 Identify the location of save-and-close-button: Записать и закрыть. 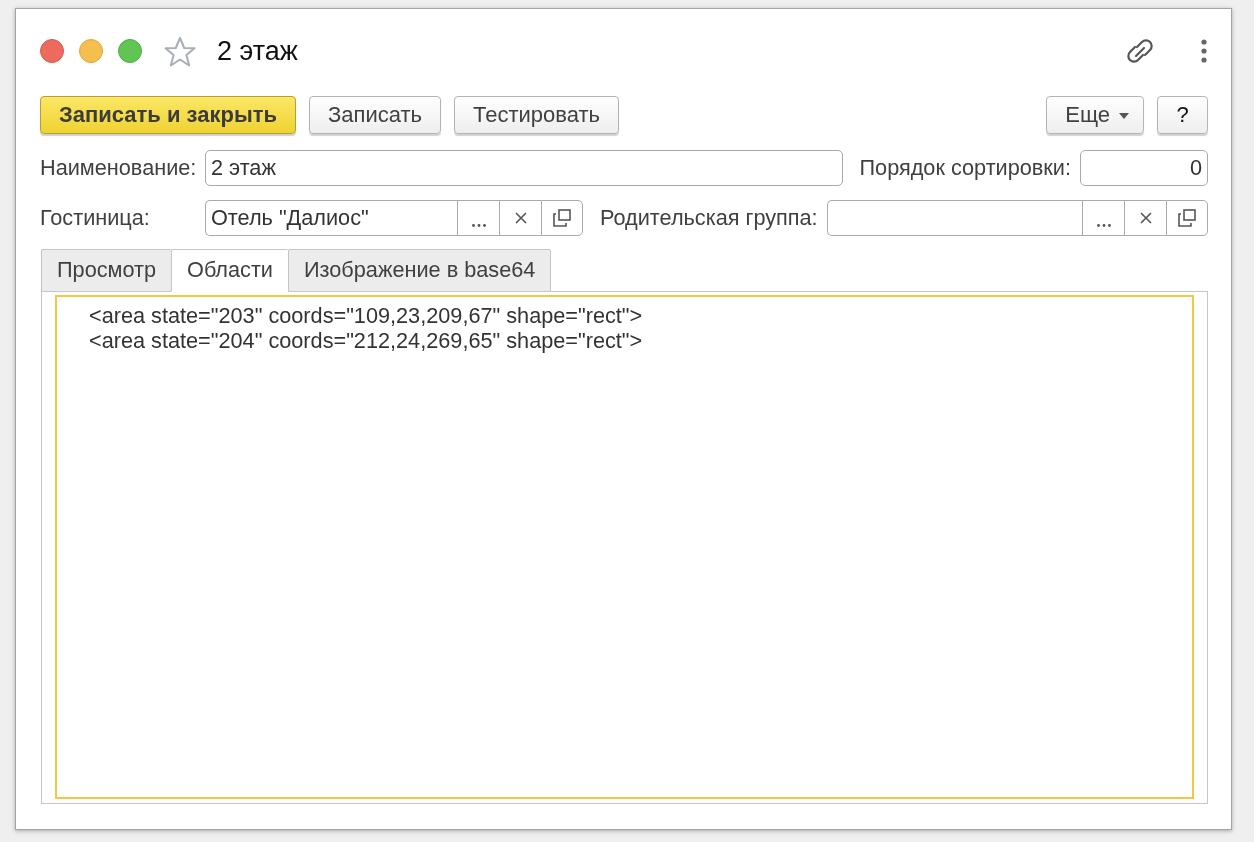
(168, 115).